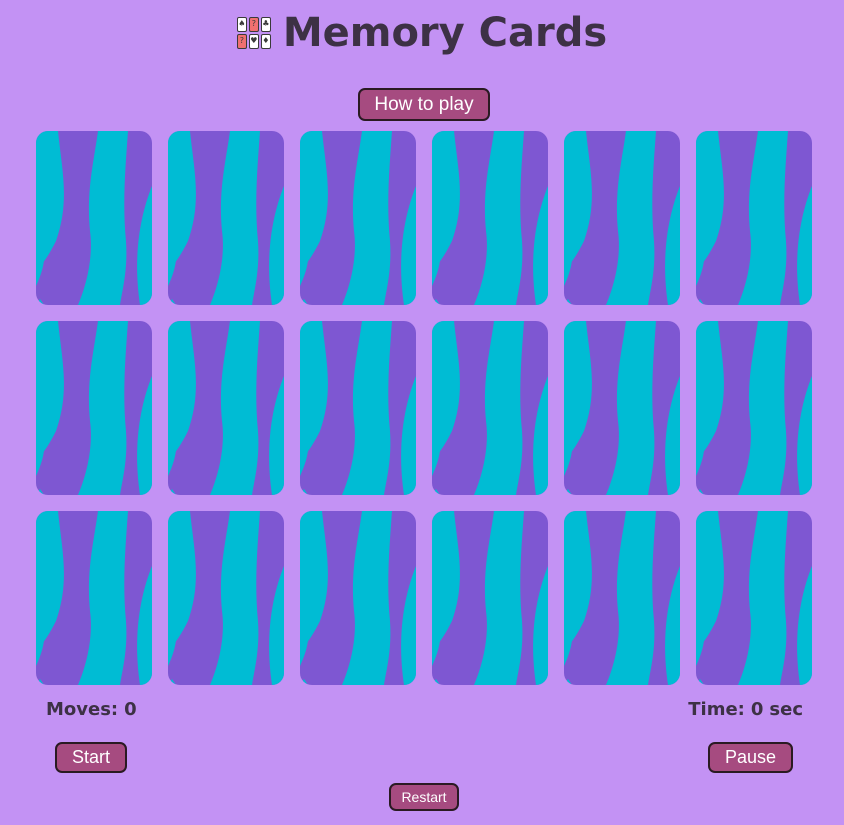 This screenshot has height=825, width=844. Describe the element at coordinates (445, 33) in the screenshot. I see `page-title: Memory Cards` at that location.